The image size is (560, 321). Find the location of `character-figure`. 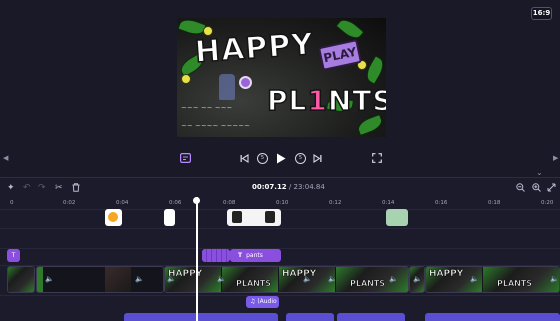

character-figure is located at coordinates (227, 87).